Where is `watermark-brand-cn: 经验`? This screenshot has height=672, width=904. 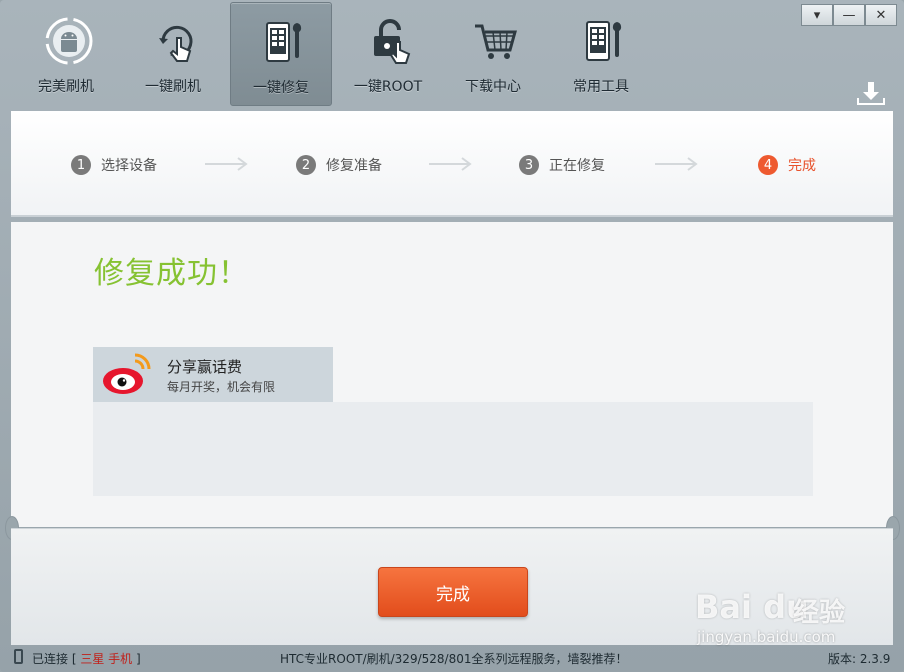
watermark-brand-cn: 经验 is located at coordinates (819, 613).